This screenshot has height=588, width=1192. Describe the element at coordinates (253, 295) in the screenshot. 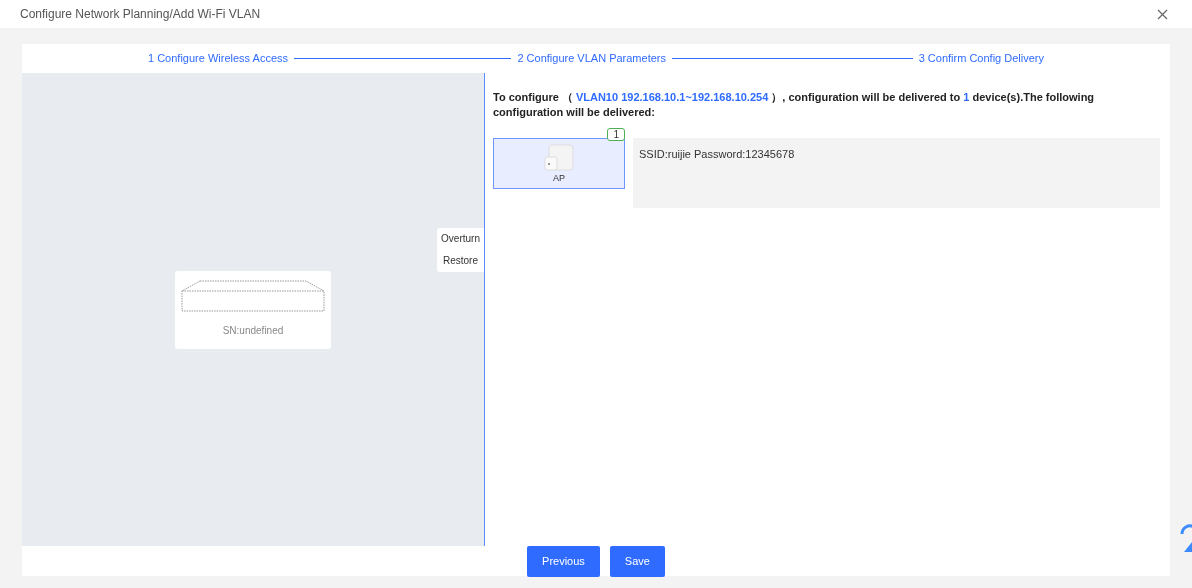

I see `switch-icon` at that location.